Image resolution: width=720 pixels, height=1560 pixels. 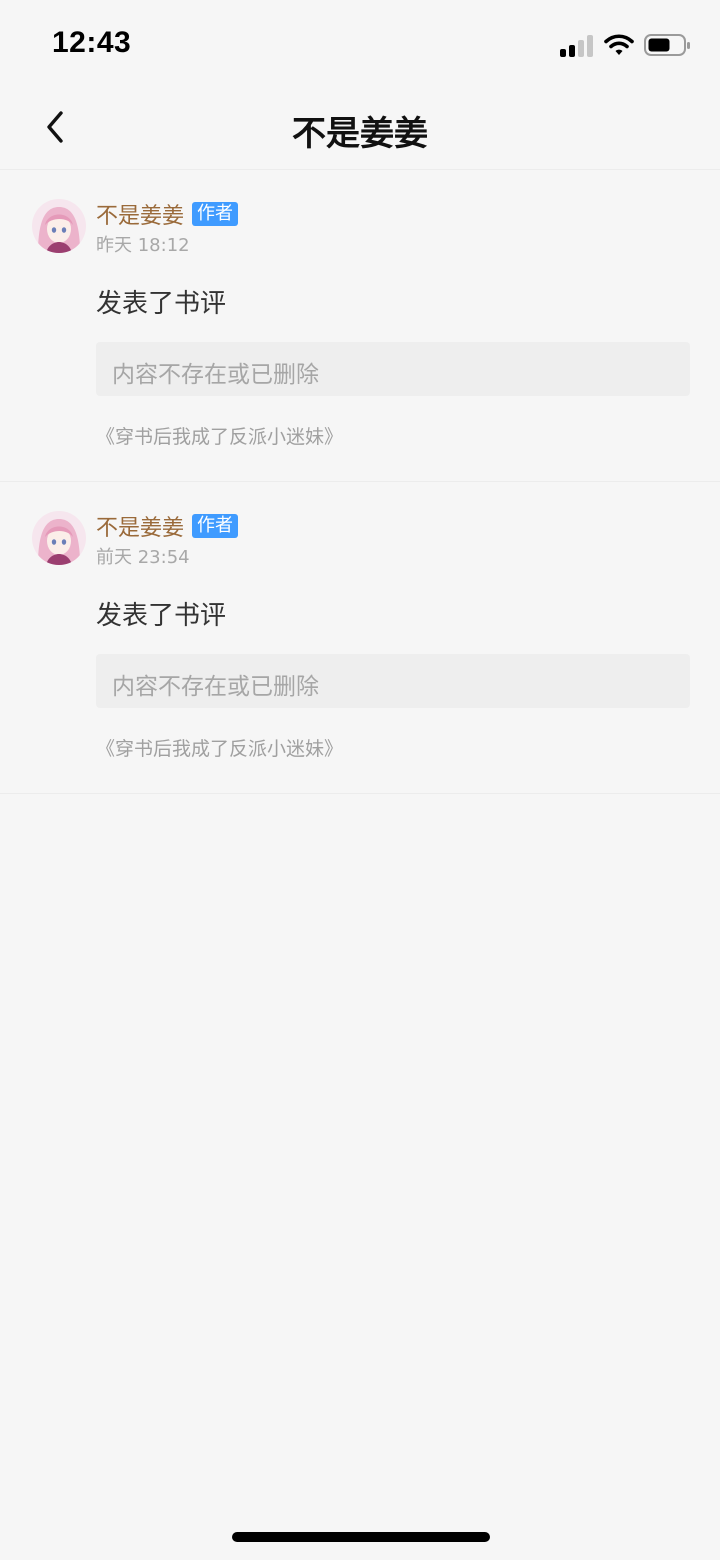 I want to click on status-time: 12:43, so click(x=92, y=42).